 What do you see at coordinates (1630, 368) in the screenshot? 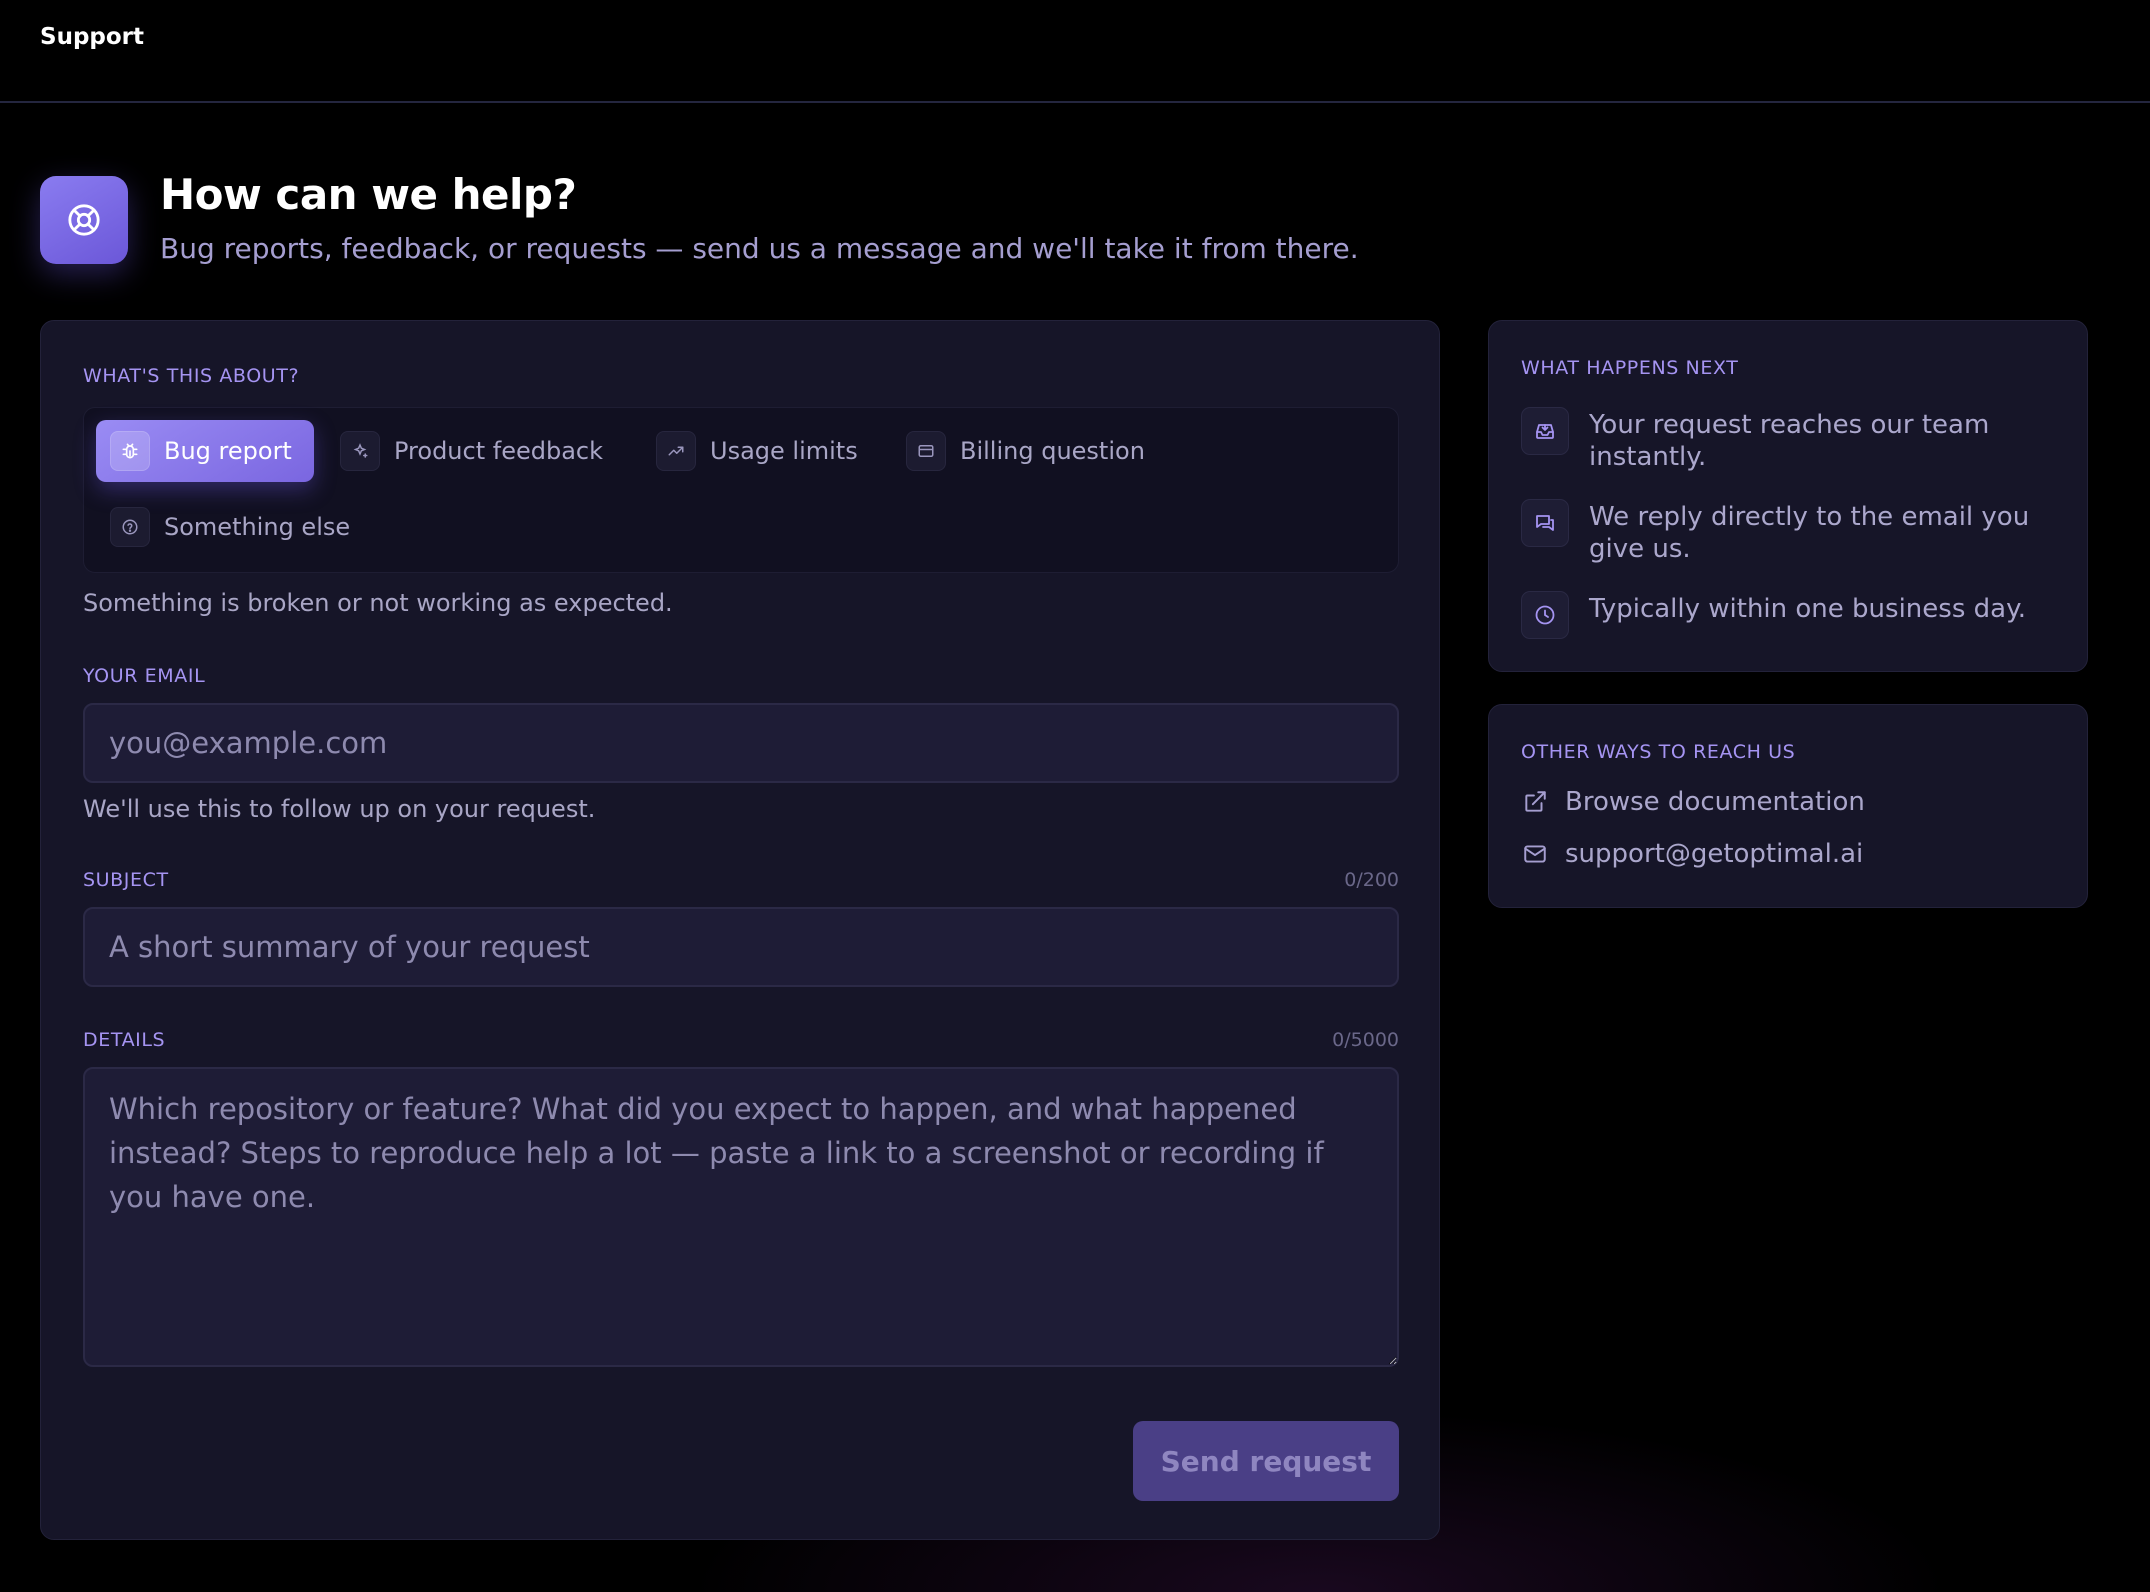
I see `next-steps-title: WHAT HAPPENS NEXT` at bounding box center [1630, 368].